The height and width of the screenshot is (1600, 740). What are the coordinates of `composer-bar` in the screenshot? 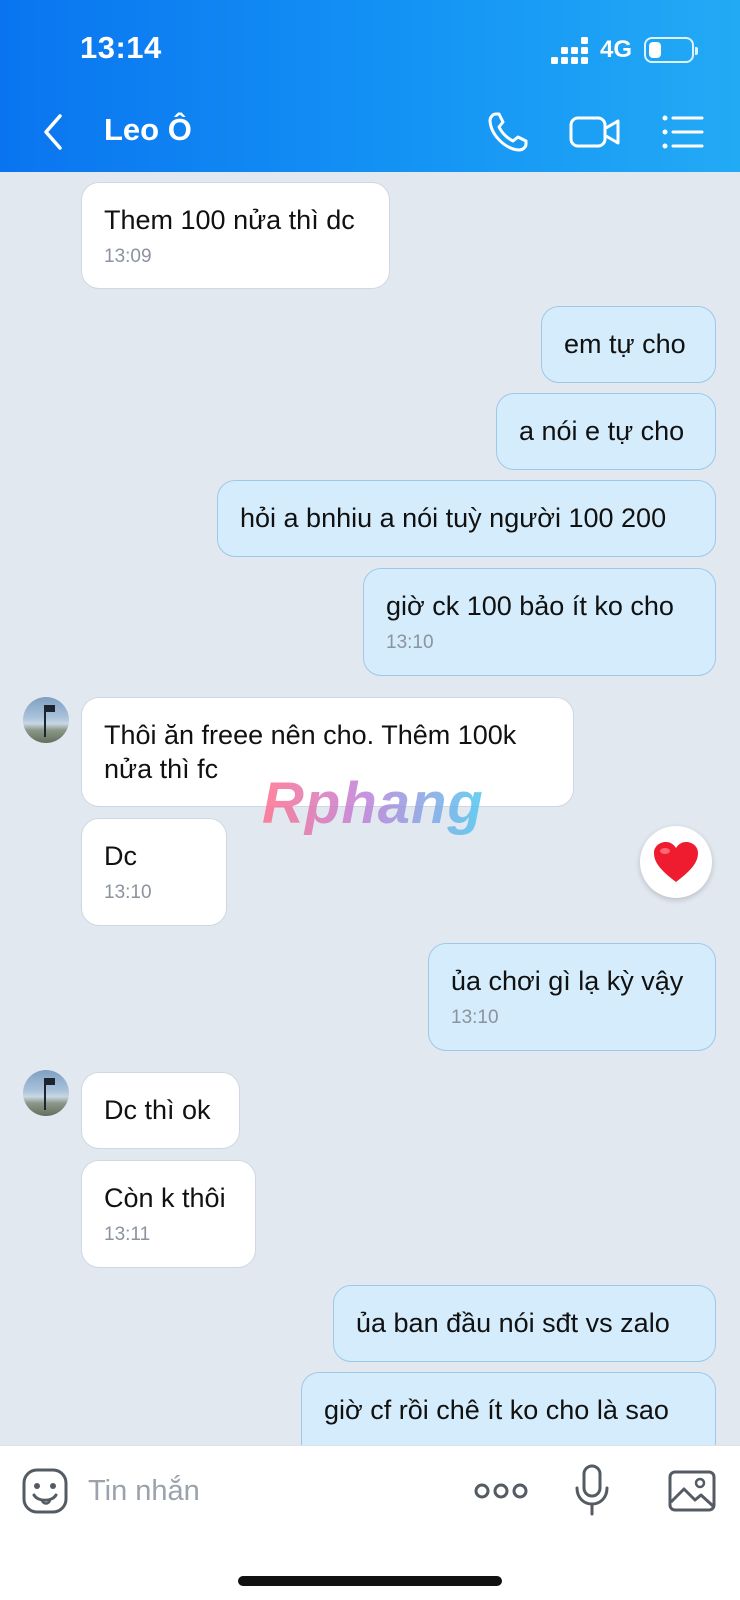 It's located at (370, 1522).